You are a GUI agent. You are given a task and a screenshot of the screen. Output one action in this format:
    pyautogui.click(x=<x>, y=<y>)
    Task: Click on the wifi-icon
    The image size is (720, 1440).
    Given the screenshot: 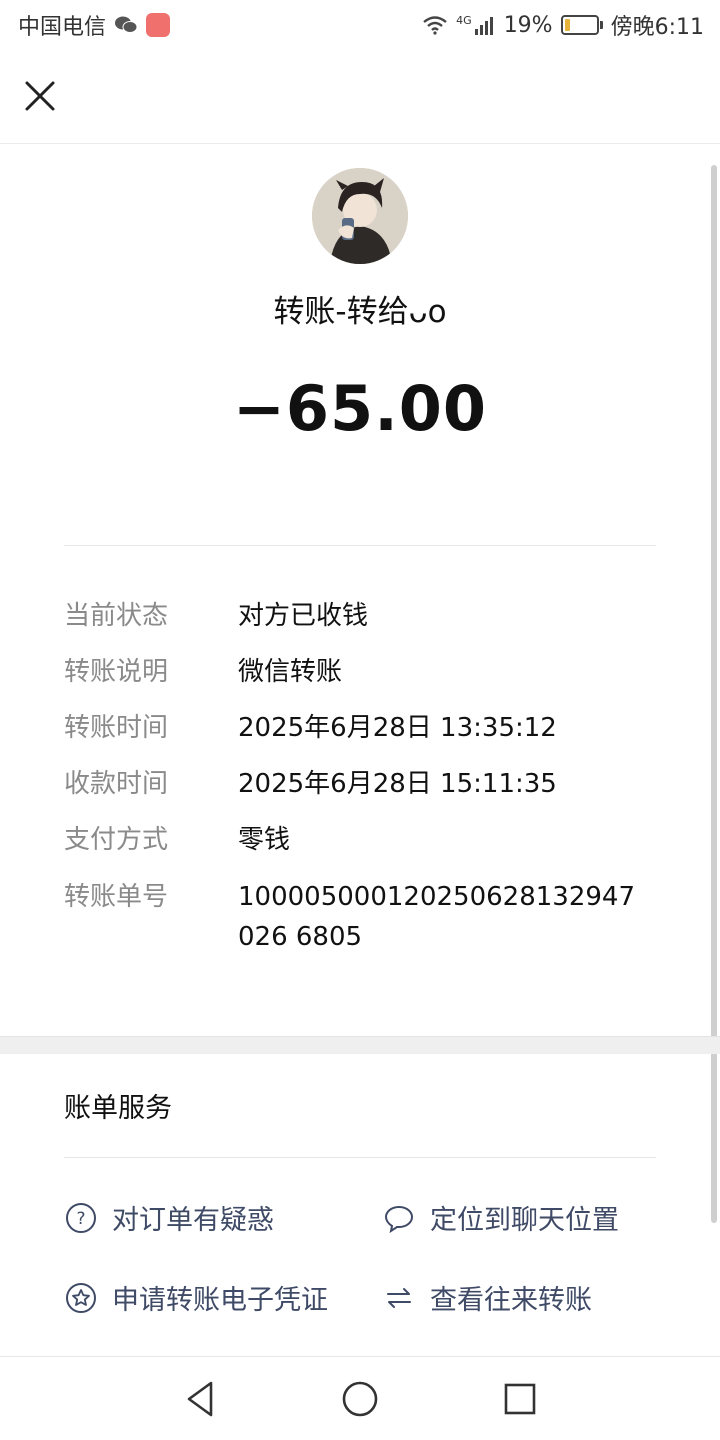 What is the action you would take?
    pyautogui.click(x=435, y=25)
    